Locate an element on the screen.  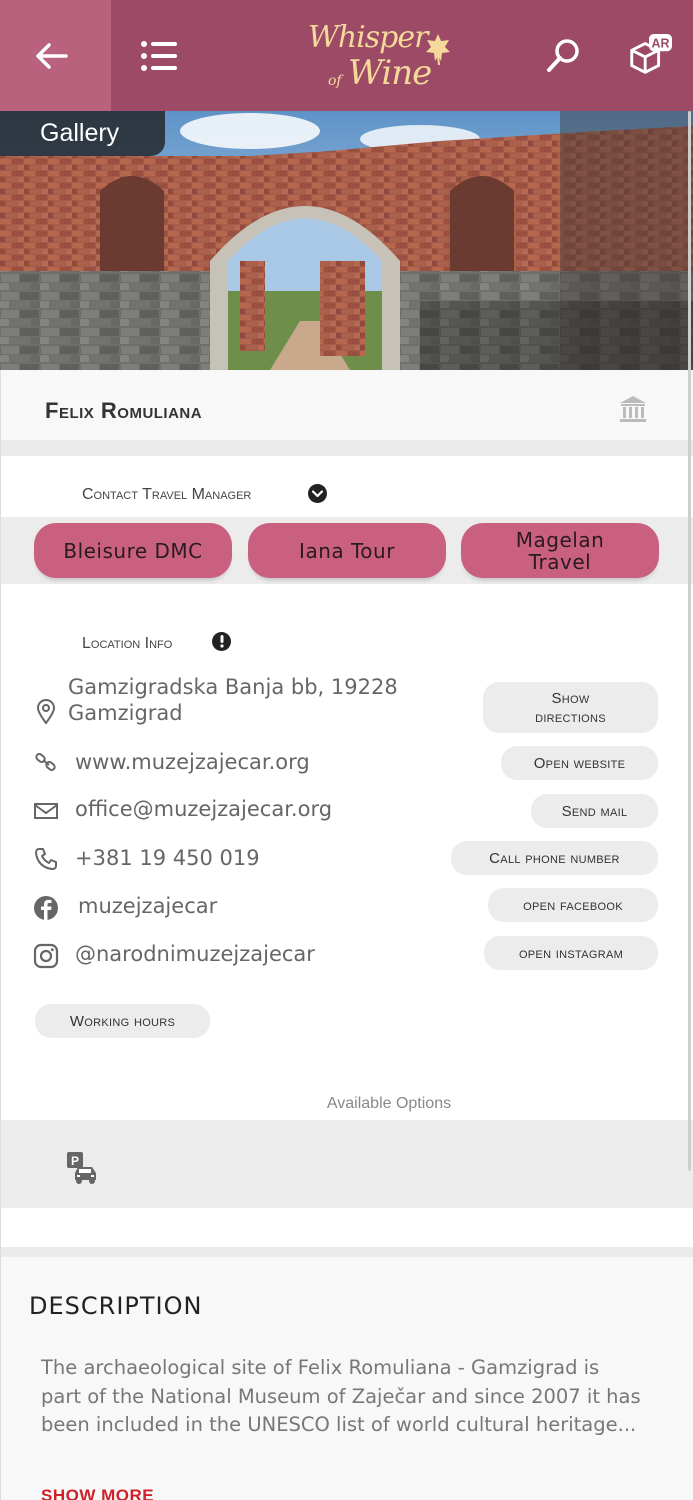
travel-manager-label: Contact Travel Manager is located at coordinates (167, 494).